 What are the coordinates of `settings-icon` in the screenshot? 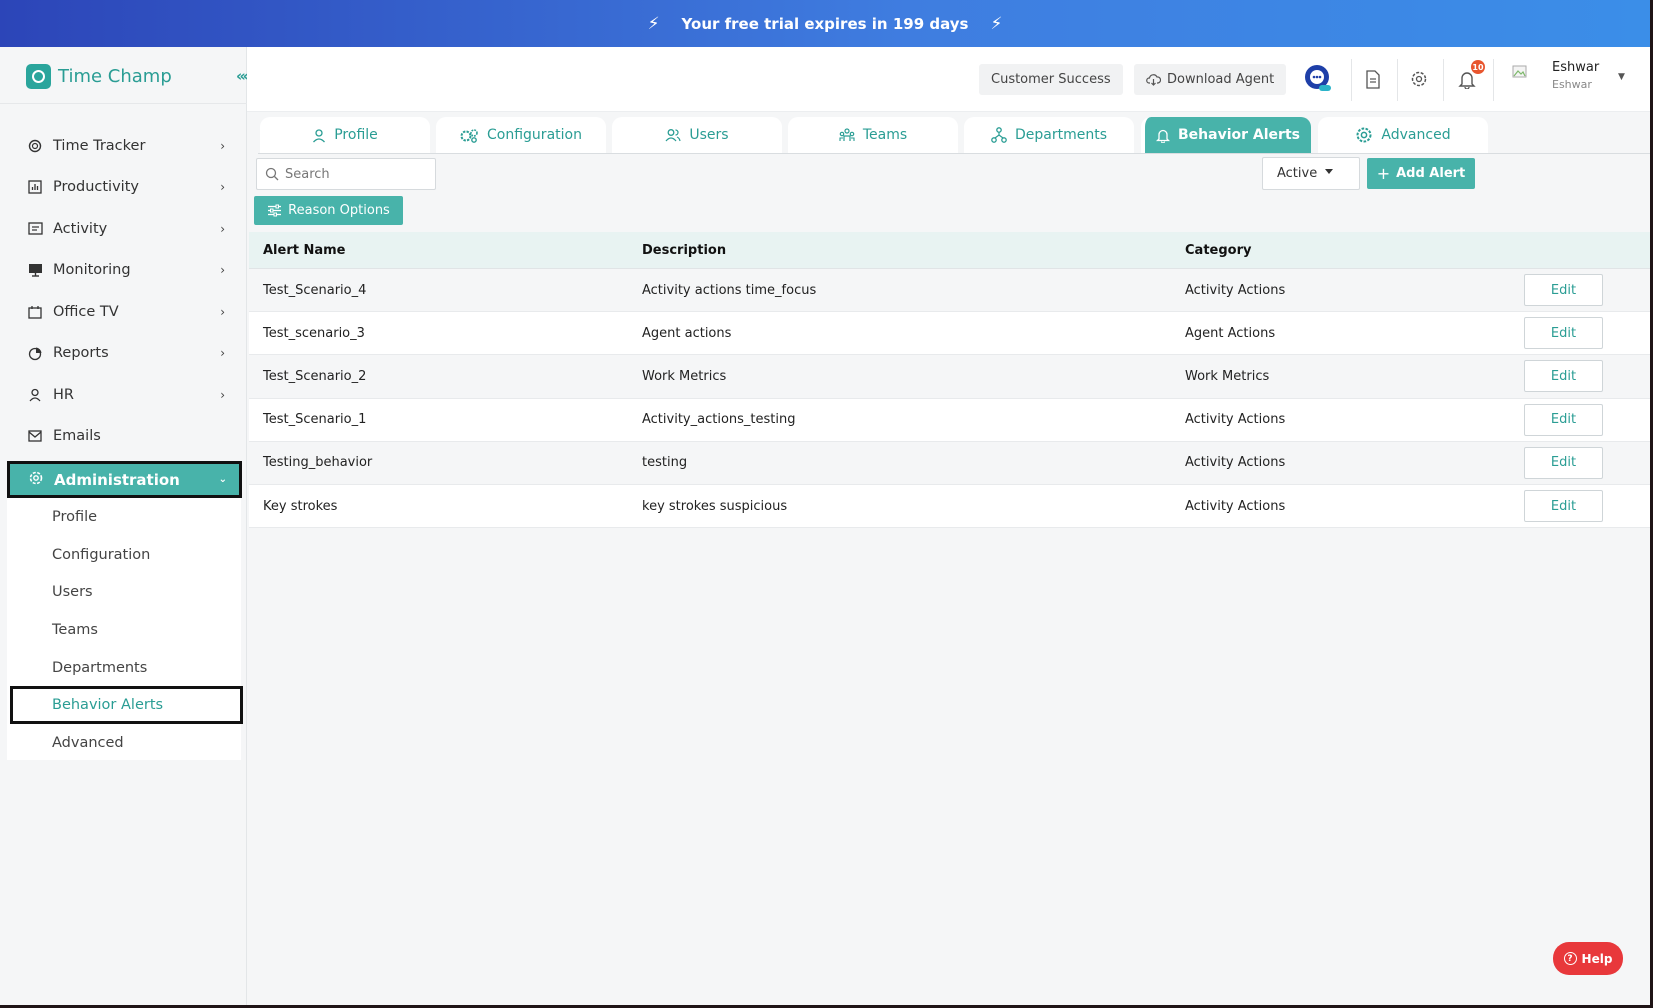 It's located at (1419, 79).